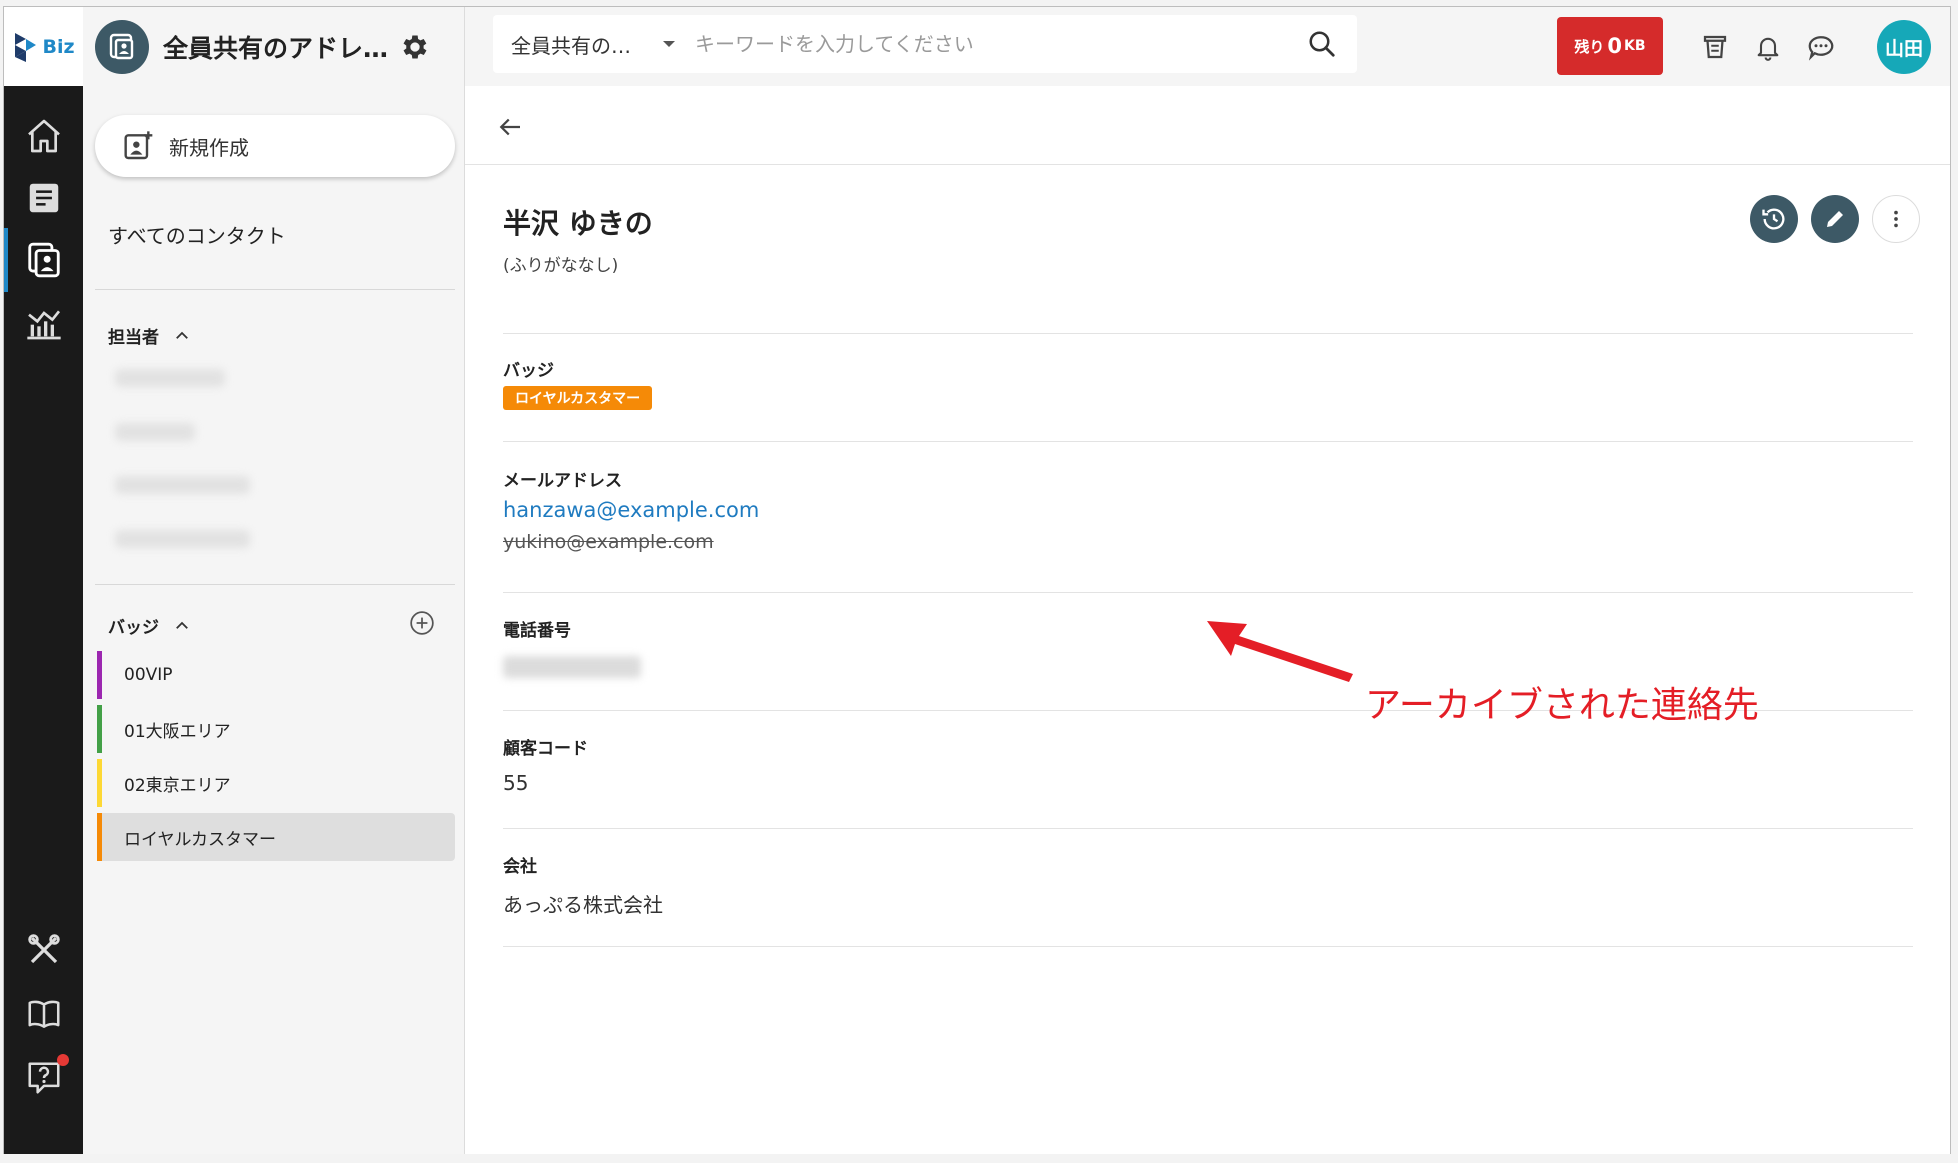 The width and height of the screenshot is (1958, 1163). What do you see at coordinates (138, 145) in the screenshot?
I see `add-contact-icon` at bounding box center [138, 145].